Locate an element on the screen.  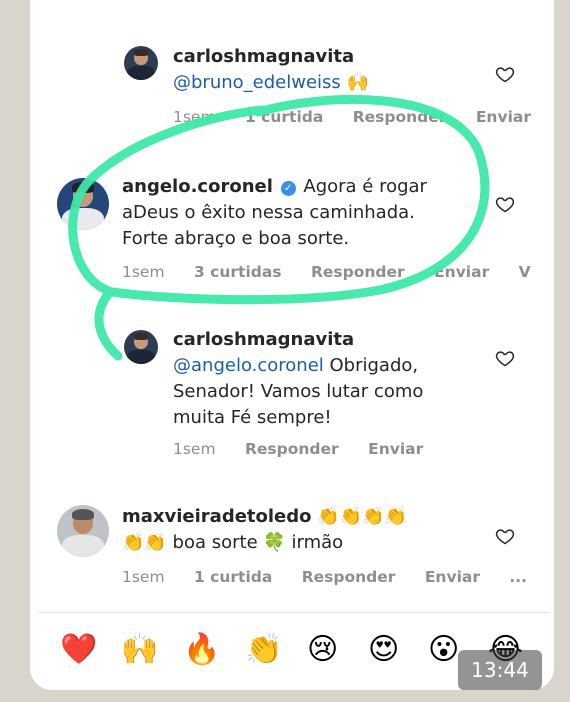
crying-reaction-icon: 😢 is located at coordinates (322, 650).